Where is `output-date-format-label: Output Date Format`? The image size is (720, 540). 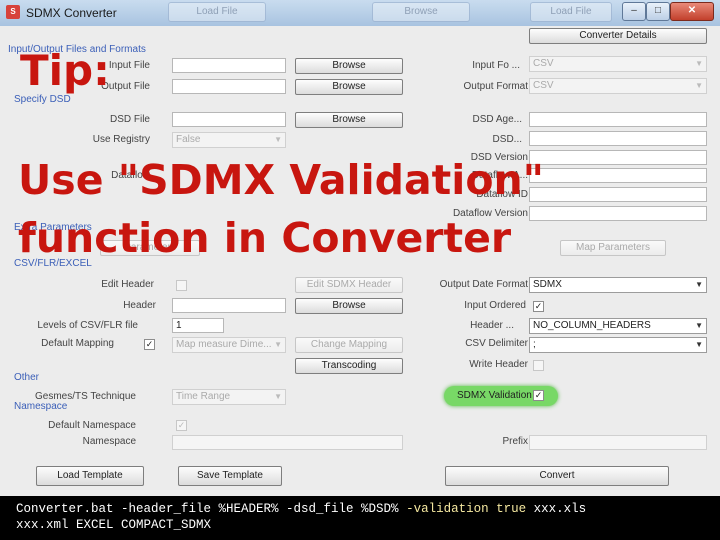
output-date-format-label: Output Date Format is located at coordinates (483, 284).